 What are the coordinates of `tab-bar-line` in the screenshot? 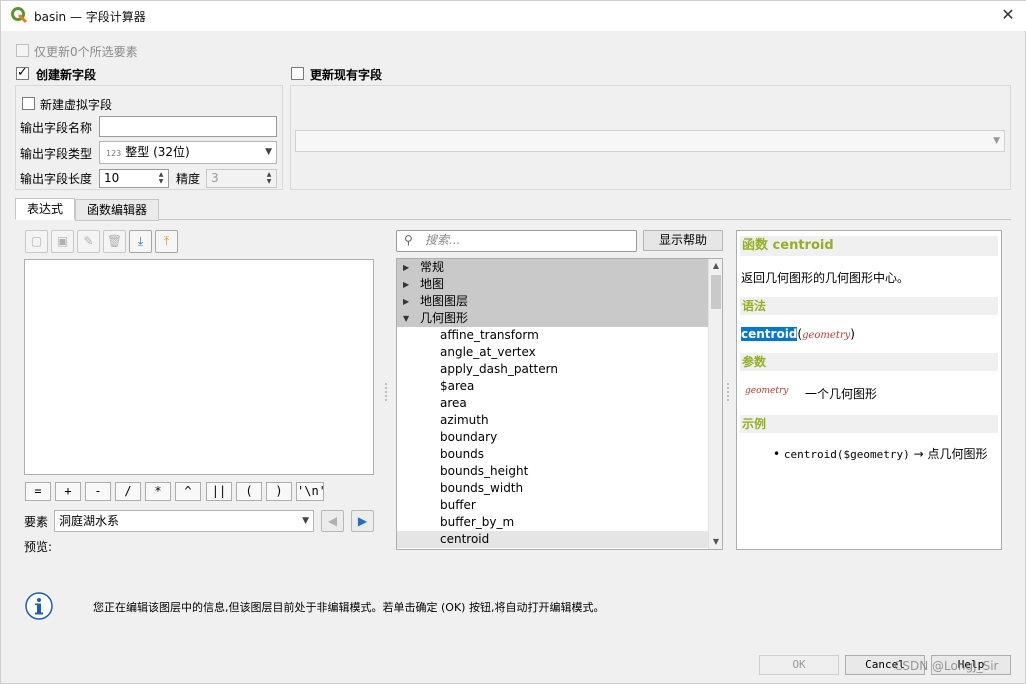 It's located at (513, 219).